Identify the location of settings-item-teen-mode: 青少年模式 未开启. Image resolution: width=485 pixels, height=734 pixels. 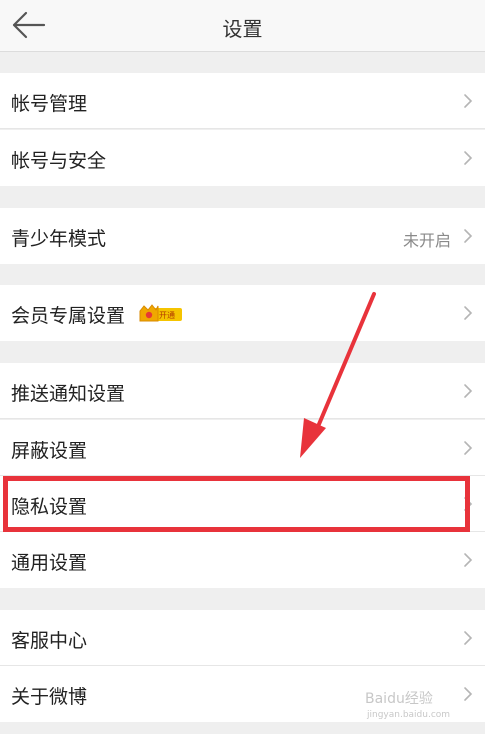
(242, 236).